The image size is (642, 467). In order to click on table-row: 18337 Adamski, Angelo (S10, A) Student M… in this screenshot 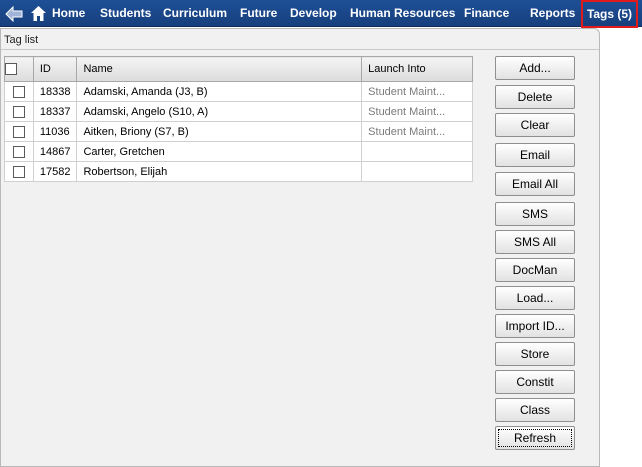, I will do `click(238, 111)`.